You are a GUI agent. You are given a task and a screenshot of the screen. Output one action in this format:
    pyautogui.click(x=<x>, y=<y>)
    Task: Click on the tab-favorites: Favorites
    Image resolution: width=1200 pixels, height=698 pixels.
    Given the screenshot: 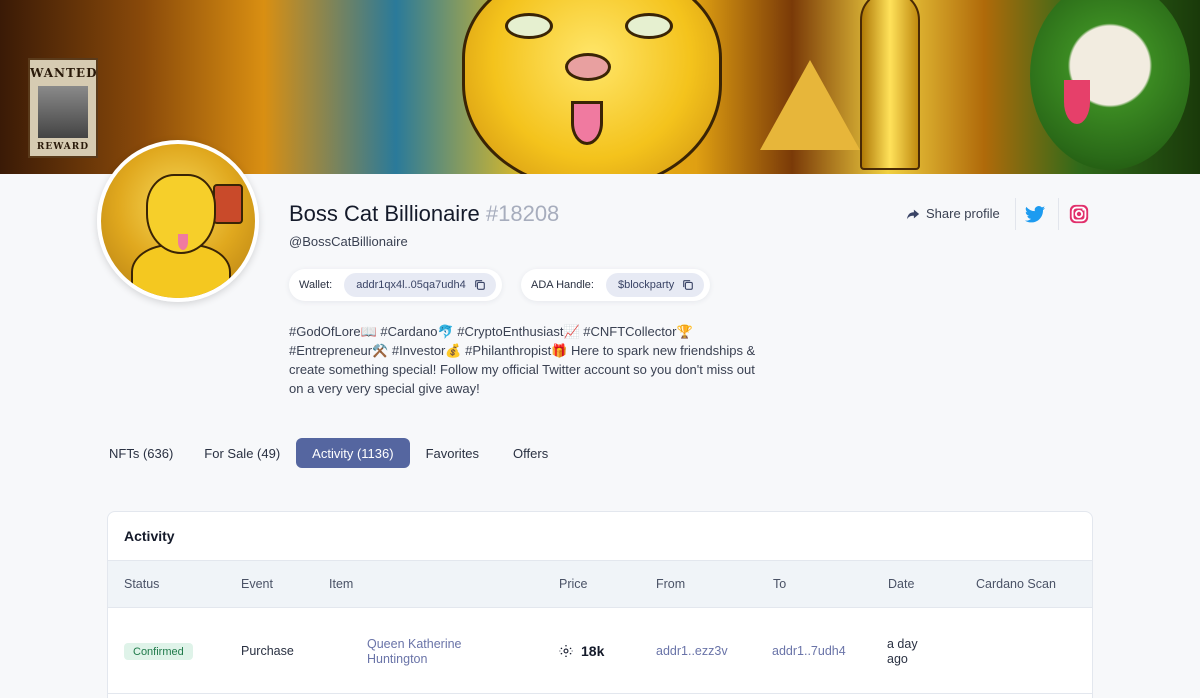 What is the action you would take?
    pyautogui.click(x=452, y=453)
    